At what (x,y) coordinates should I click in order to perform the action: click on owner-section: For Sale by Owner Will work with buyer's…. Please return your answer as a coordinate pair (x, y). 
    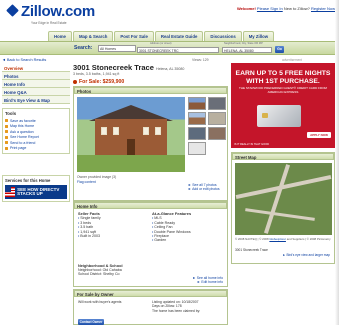
    Looking at the image, I should click on (150, 307).